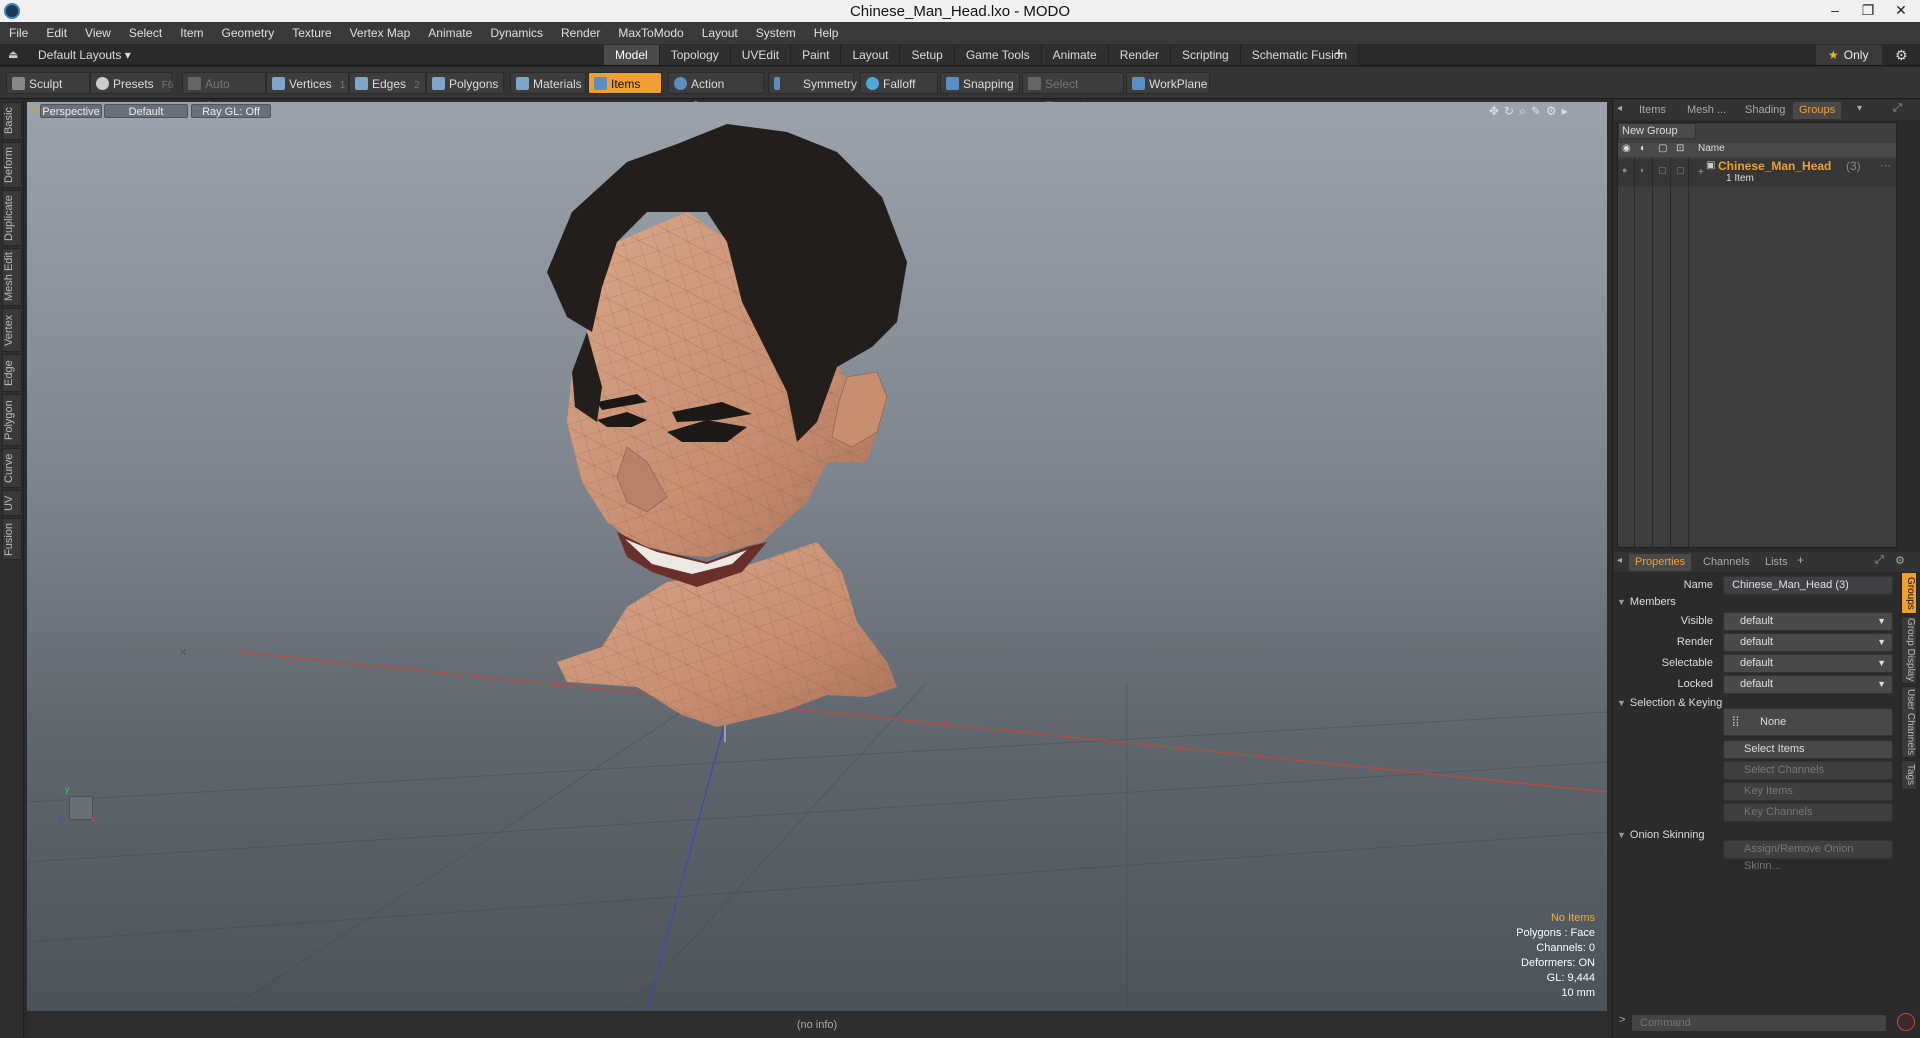 The image size is (1920, 1038). What do you see at coordinates (98, 33) in the screenshot?
I see `menu-view: View` at bounding box center [98, 33].